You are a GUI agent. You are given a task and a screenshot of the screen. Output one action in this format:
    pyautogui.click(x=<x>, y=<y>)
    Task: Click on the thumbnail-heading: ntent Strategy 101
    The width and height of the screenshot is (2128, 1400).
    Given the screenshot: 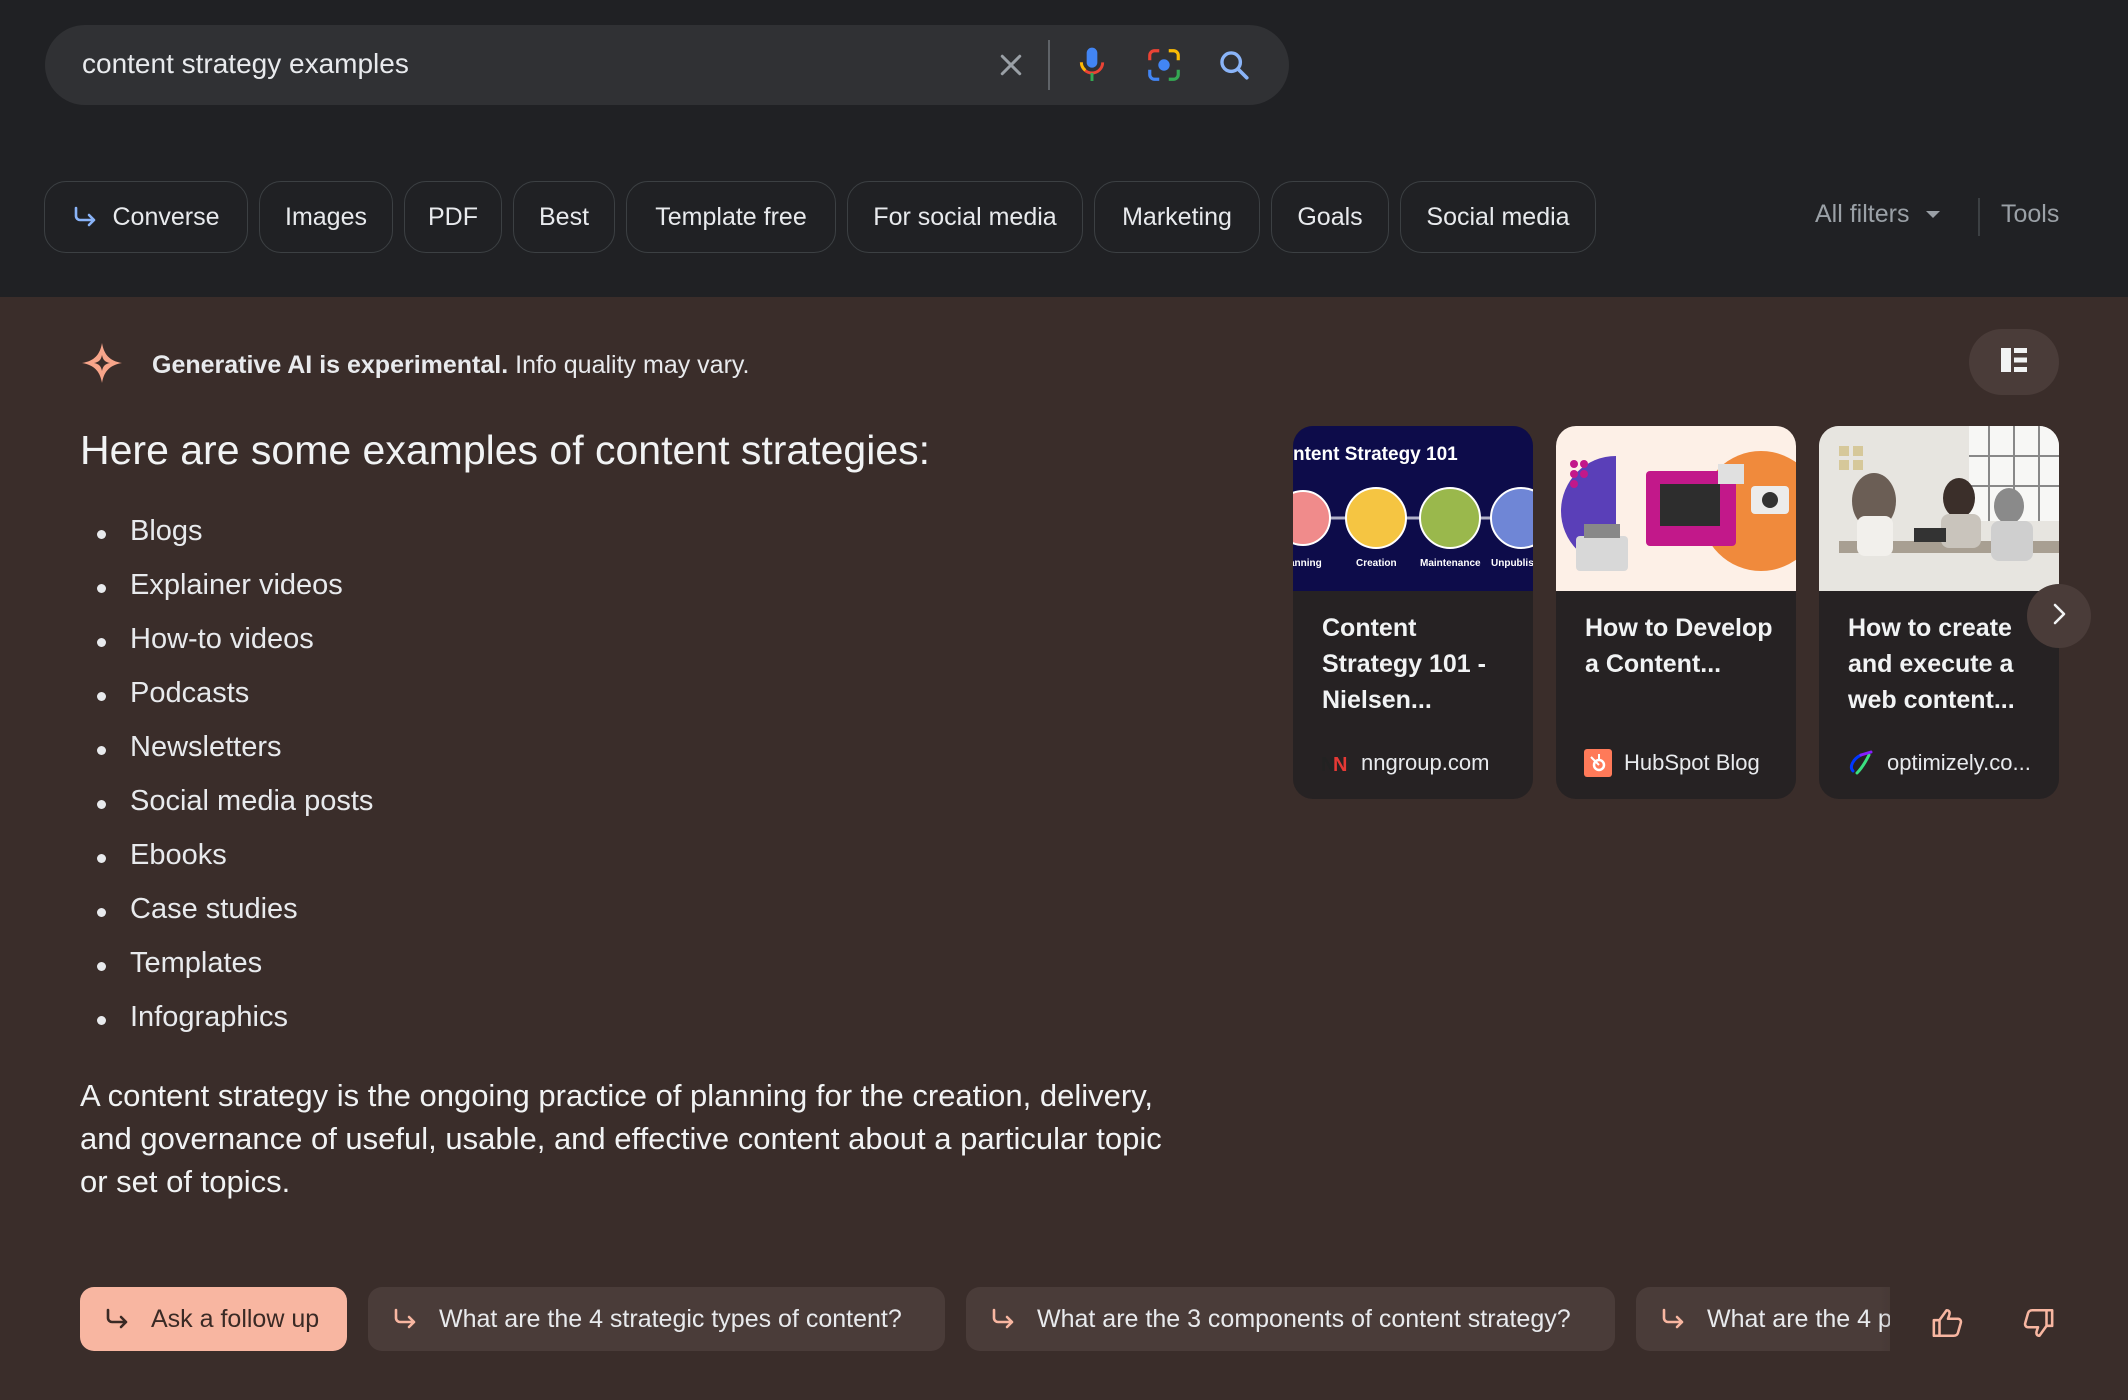 What is the action you would take?
    pyautogui.click(x=1375, y=454)
    